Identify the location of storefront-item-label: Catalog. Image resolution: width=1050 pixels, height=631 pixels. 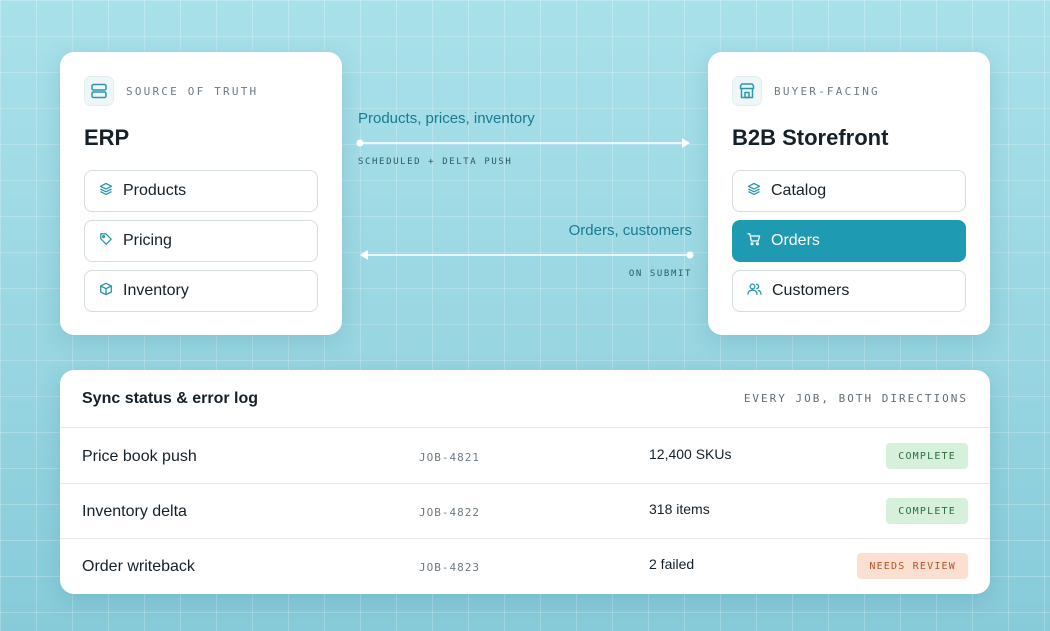
(799, 190).